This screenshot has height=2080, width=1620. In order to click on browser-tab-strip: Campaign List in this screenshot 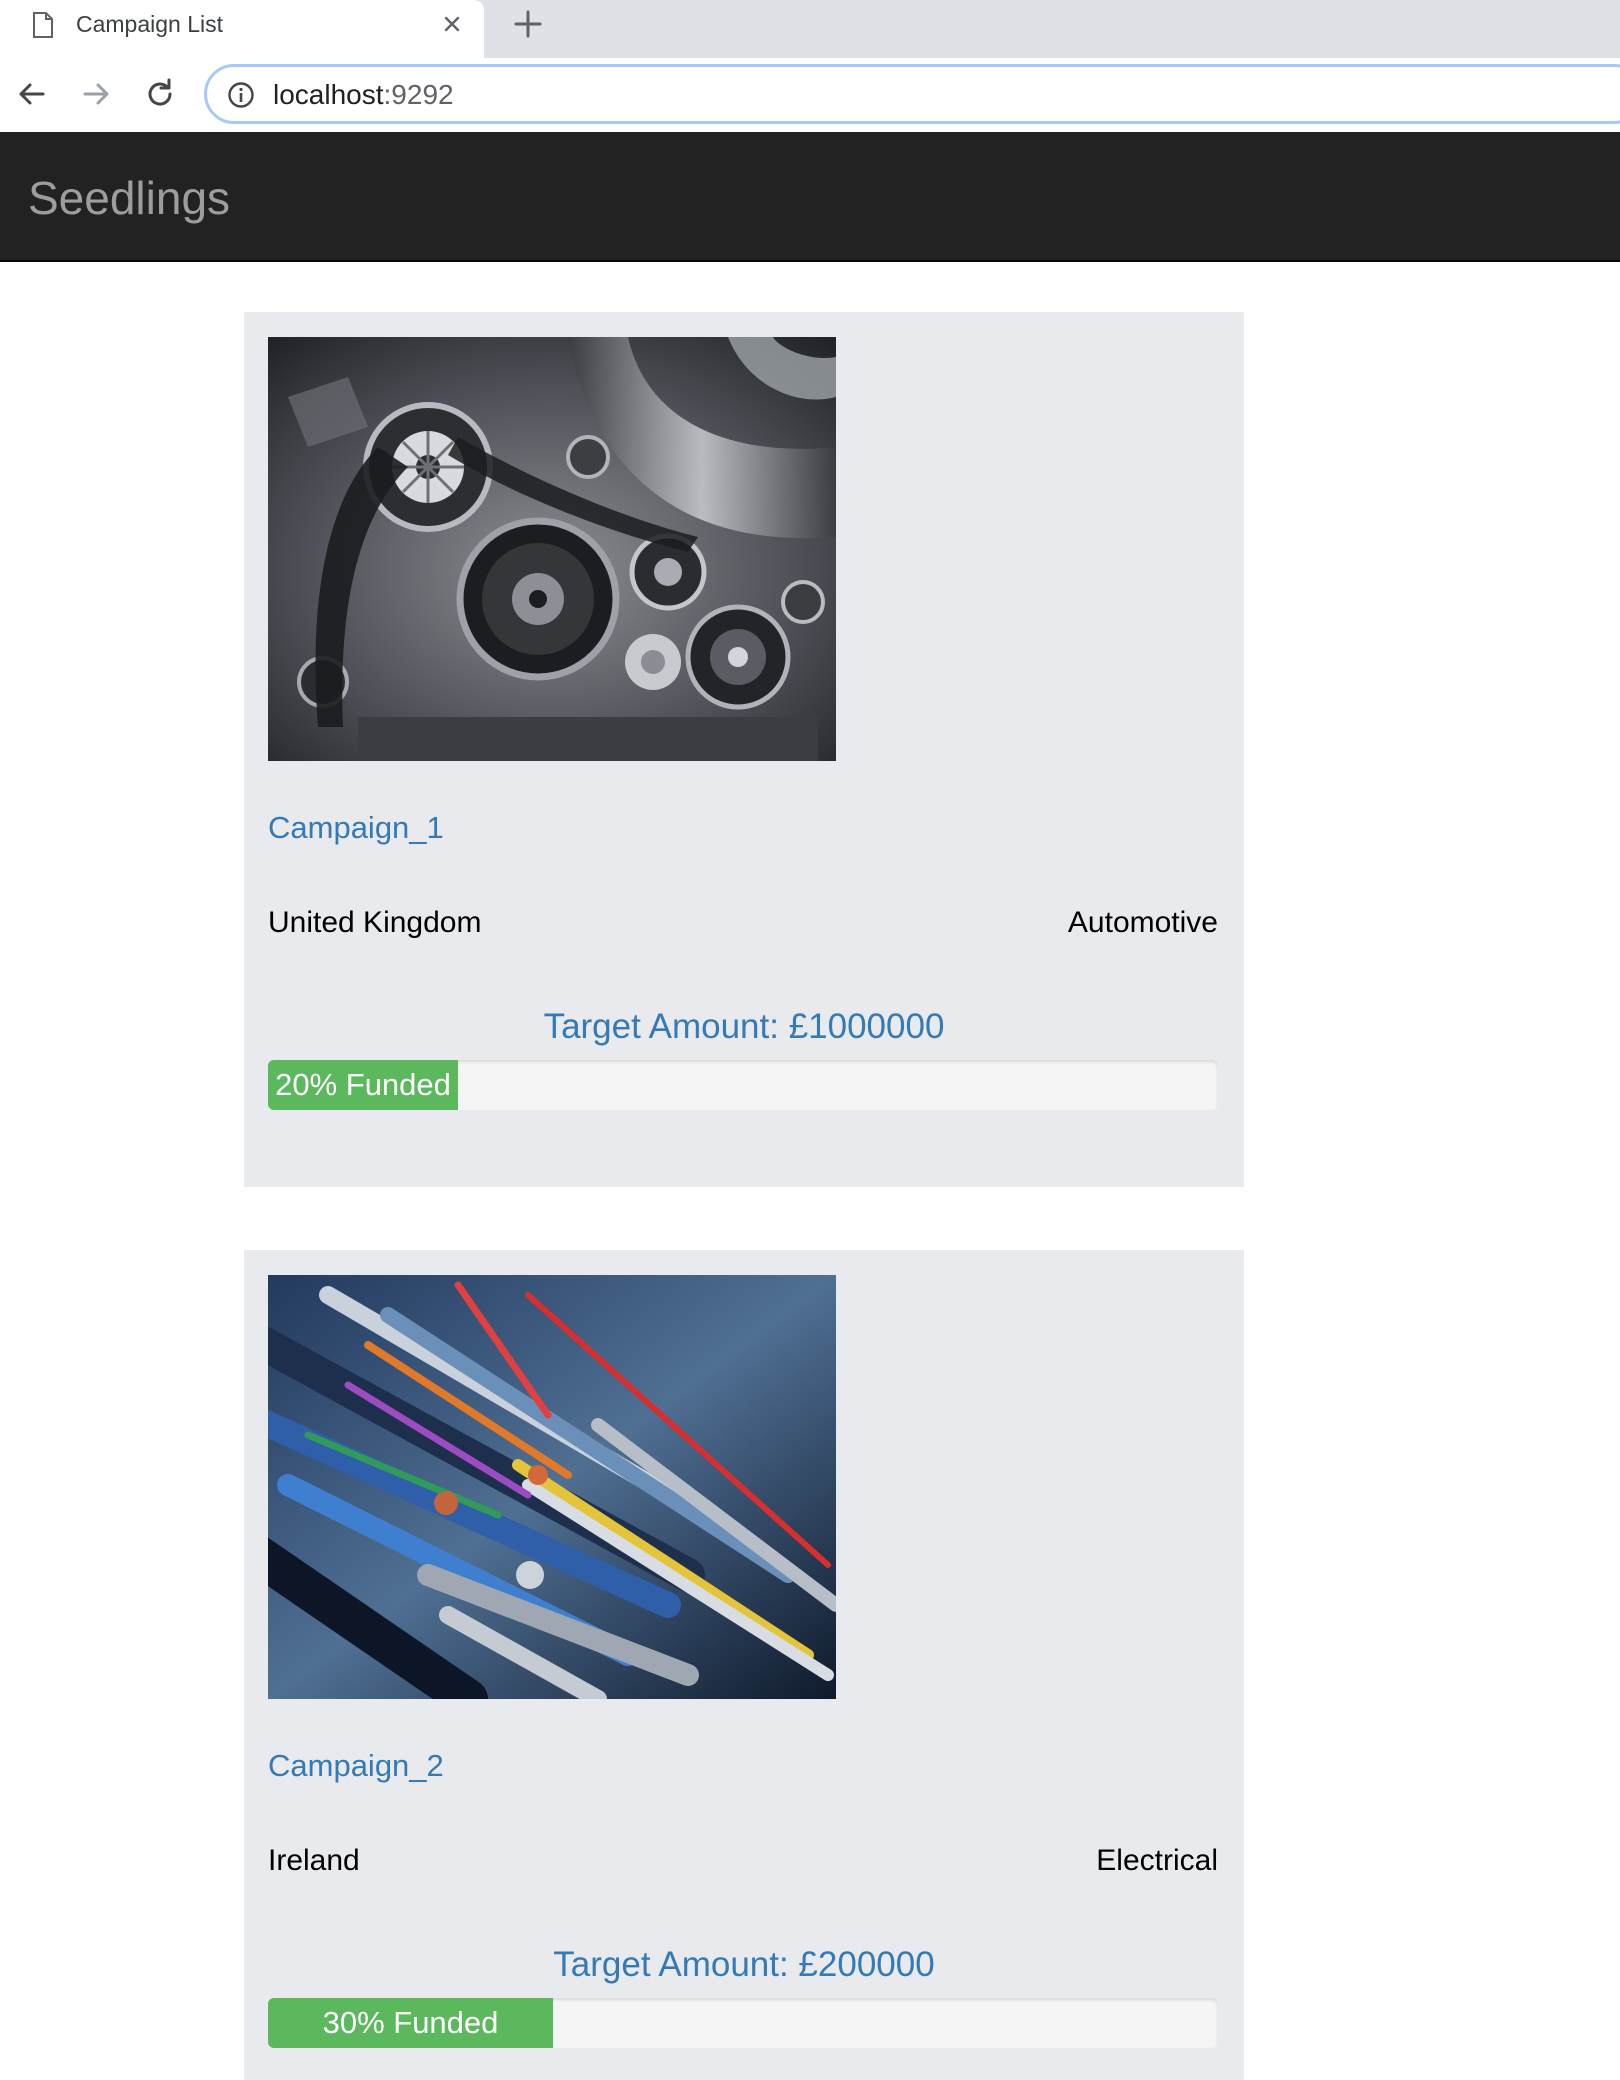, I will do `click(810, 29)`.